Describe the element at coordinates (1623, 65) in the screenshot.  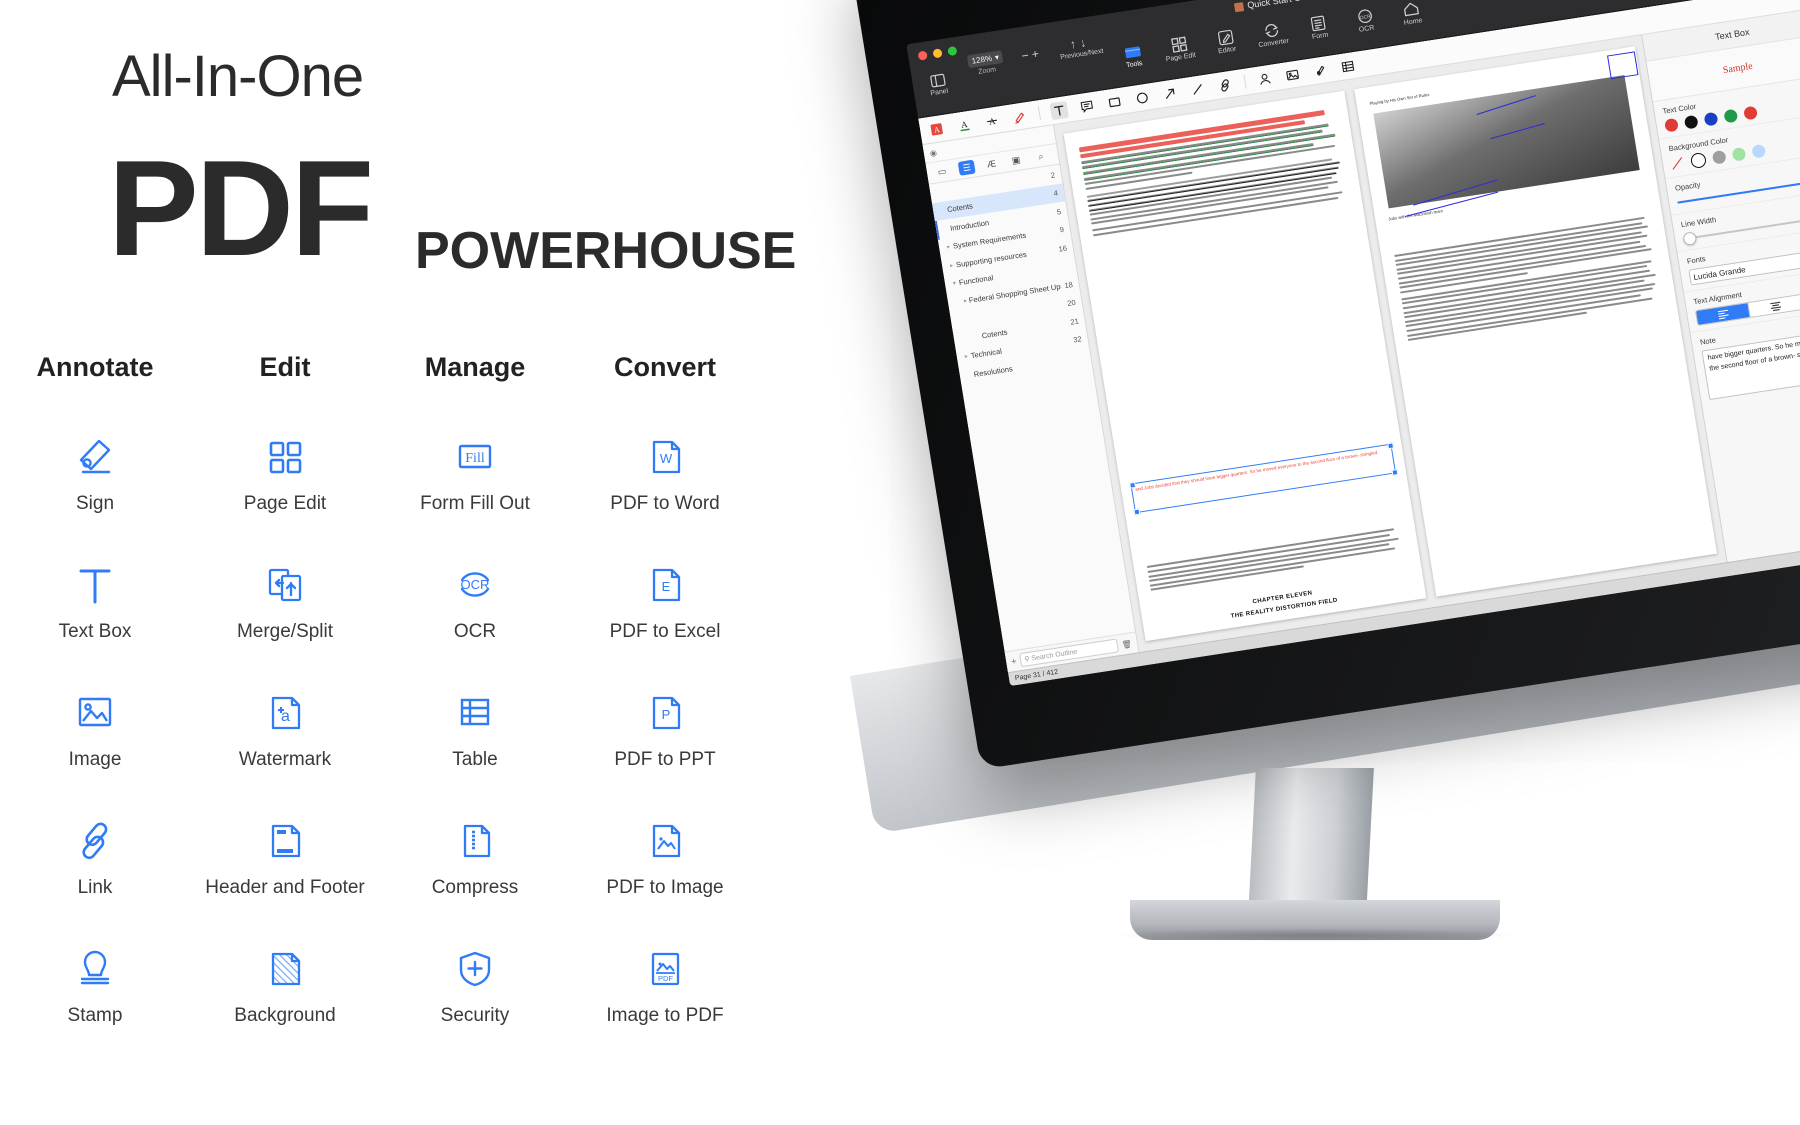
I see `ink-annotation-box` at that location.